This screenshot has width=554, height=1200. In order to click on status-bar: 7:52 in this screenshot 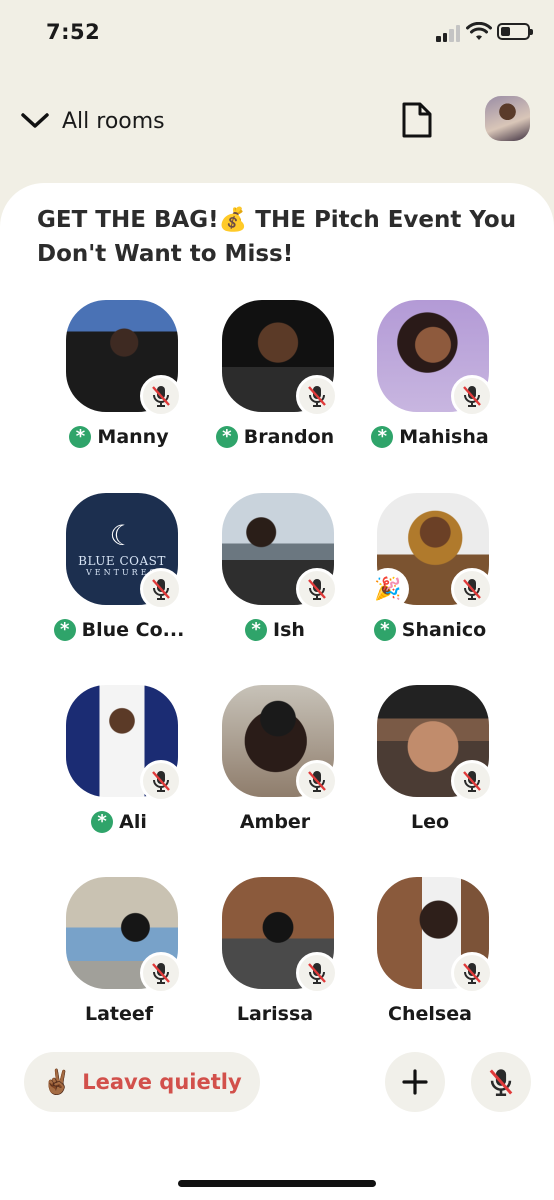, I will do `click(277, 35)`.